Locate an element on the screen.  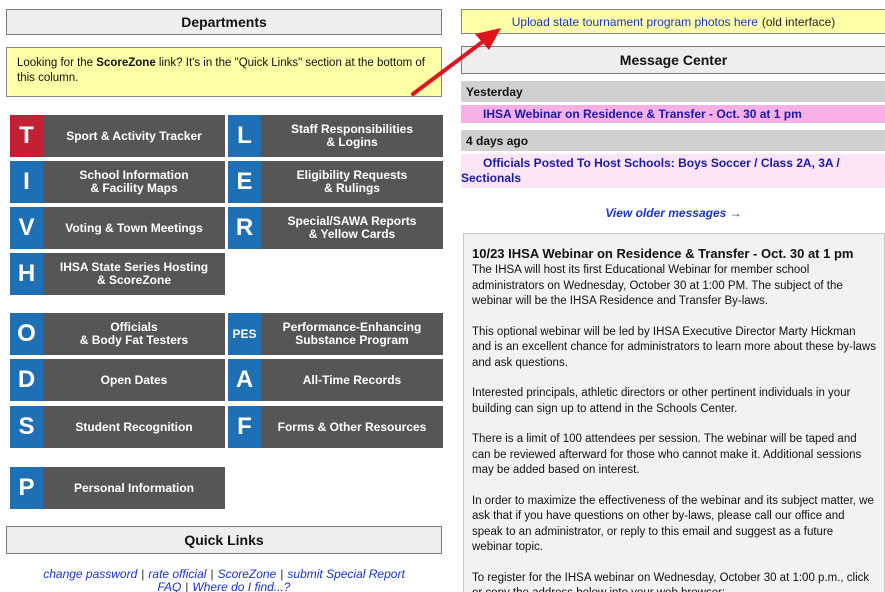
link-change-password: change password is located at coordinates (90, 574).